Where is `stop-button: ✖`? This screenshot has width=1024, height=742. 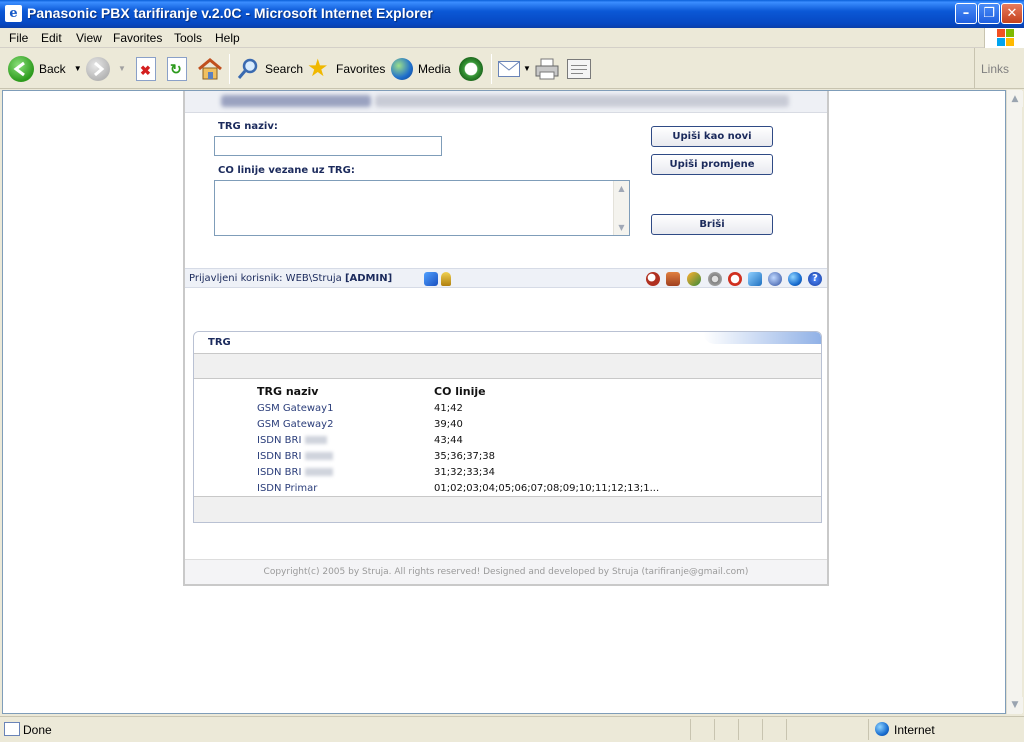 stop-button: ✖ is located at coordinates (146, 68).